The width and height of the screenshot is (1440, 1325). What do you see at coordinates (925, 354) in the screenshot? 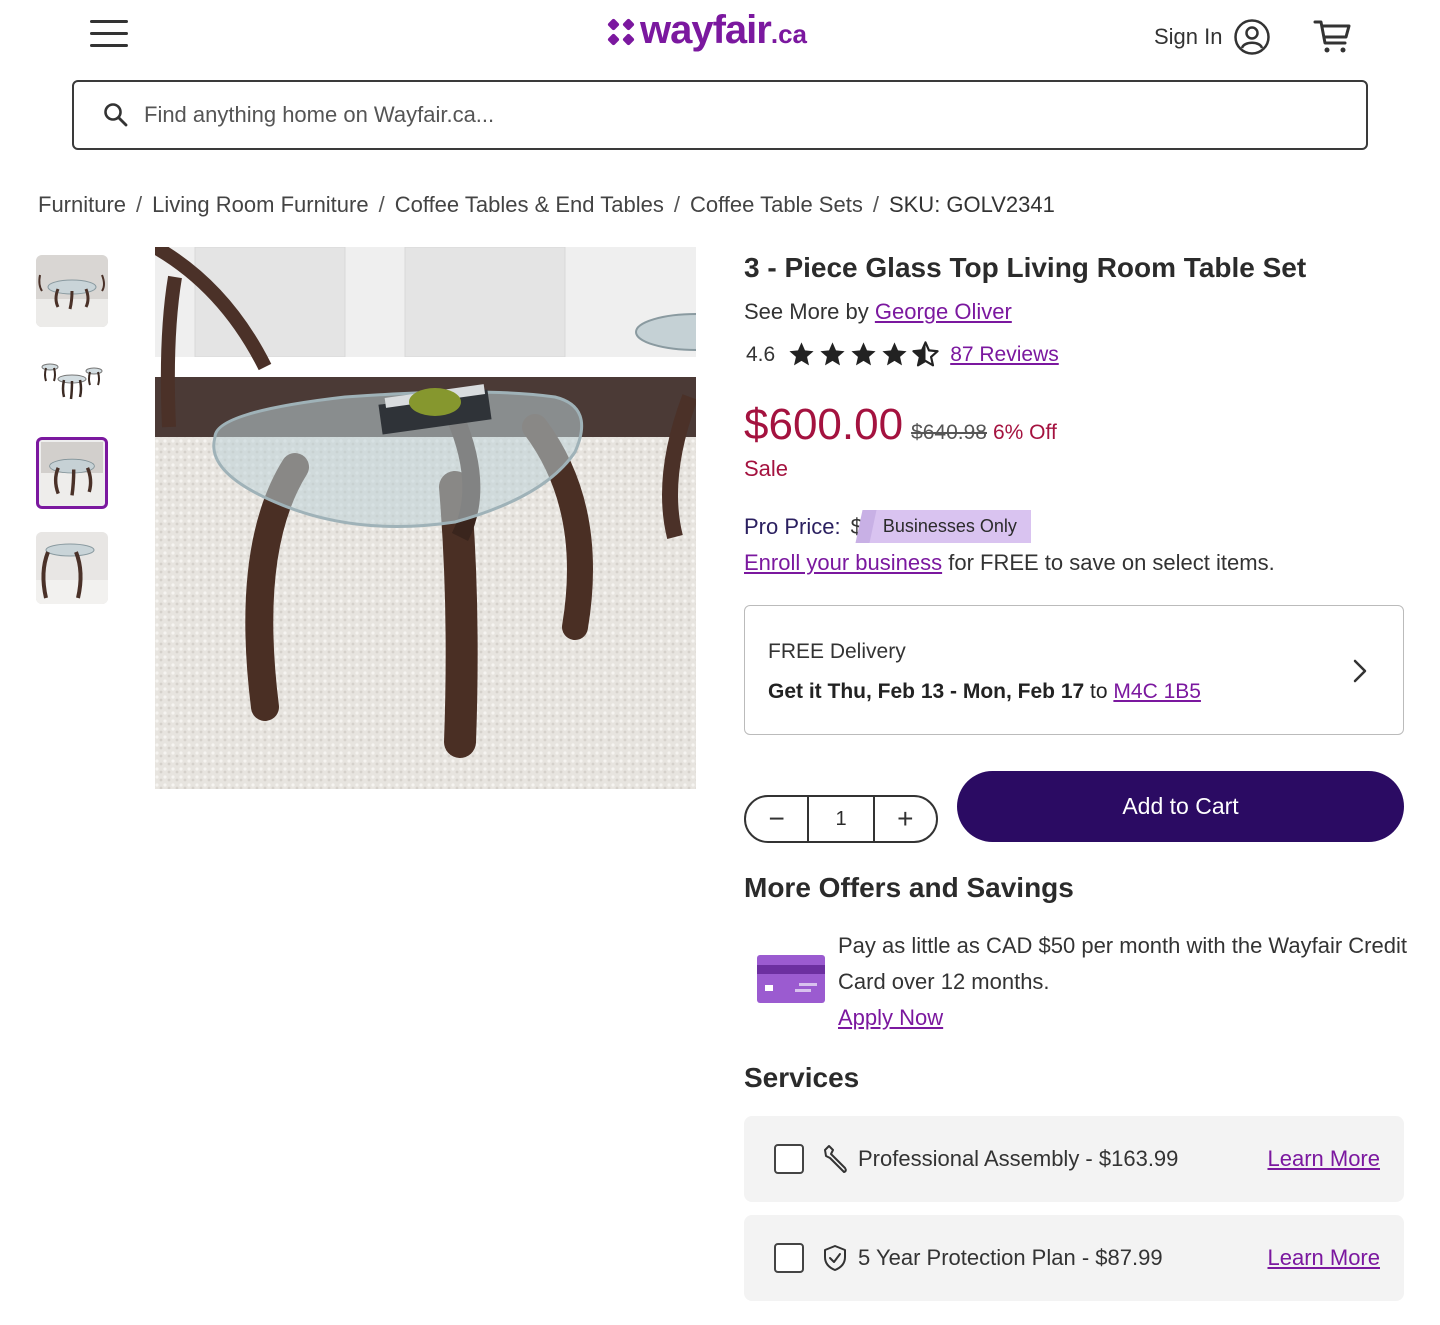
I see `star-half-icon` at bounding box center [925, 354].